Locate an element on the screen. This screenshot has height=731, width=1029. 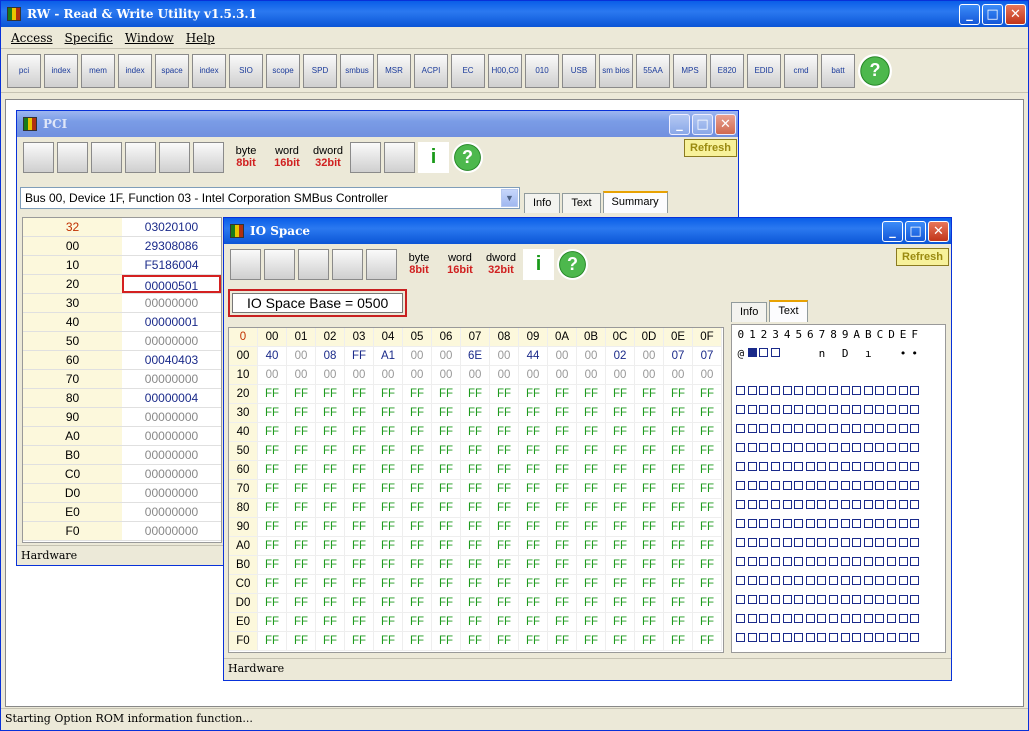
hex-cell: 02 is located at coordinates (620, 356).